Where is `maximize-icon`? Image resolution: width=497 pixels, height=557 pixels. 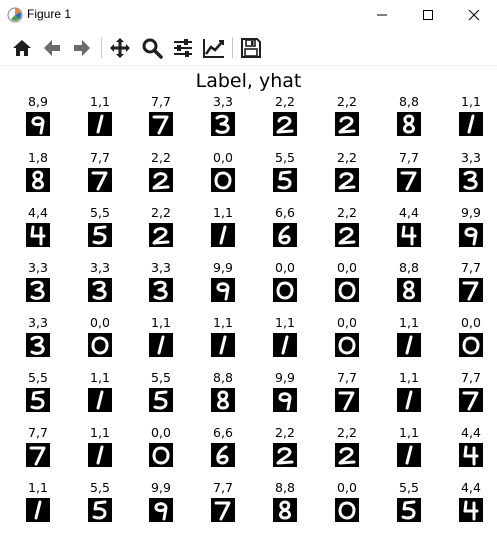
maximize-icon is located at coordinates (428, 15).